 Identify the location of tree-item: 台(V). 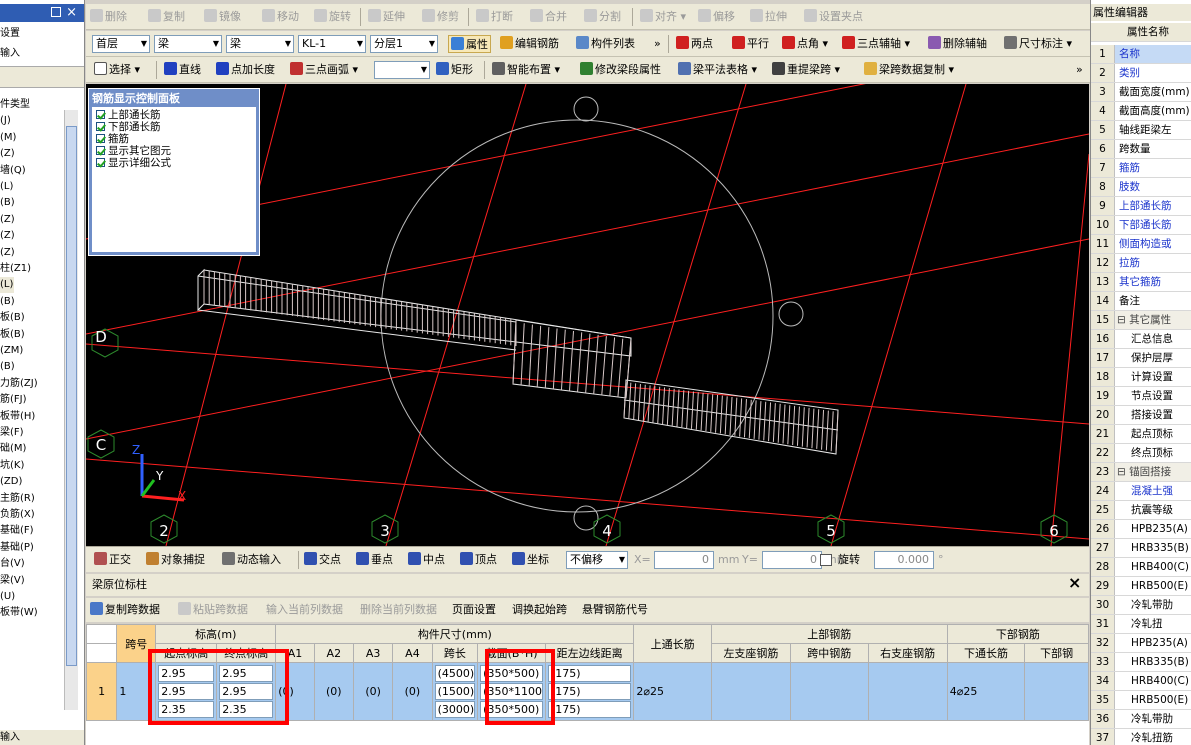
(12, 564).